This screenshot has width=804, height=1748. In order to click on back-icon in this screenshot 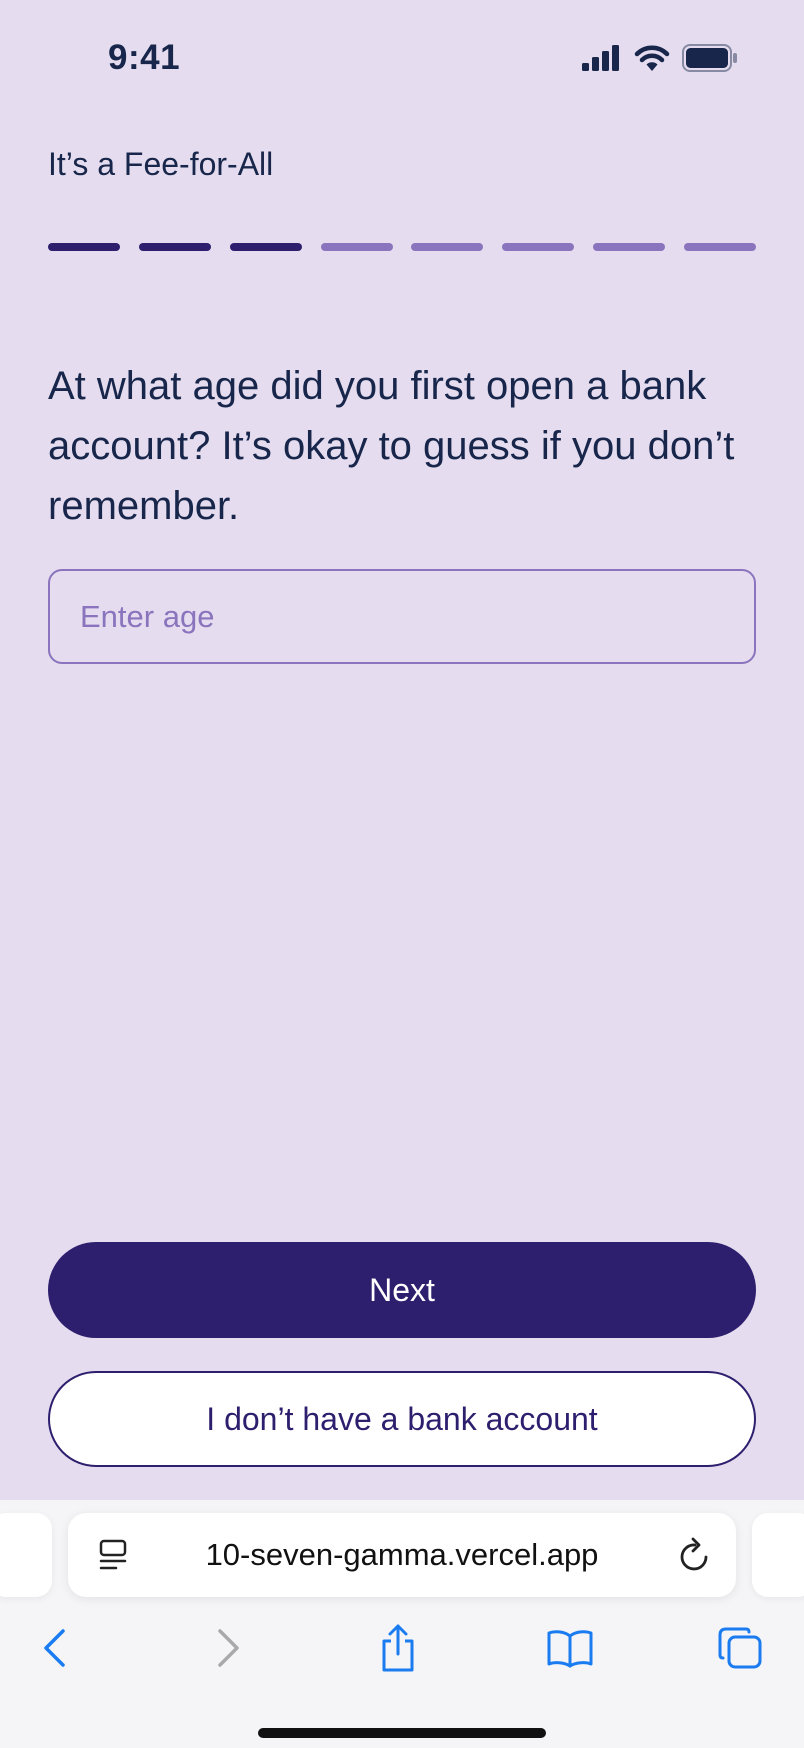, I will do `click(54, 1648)`.